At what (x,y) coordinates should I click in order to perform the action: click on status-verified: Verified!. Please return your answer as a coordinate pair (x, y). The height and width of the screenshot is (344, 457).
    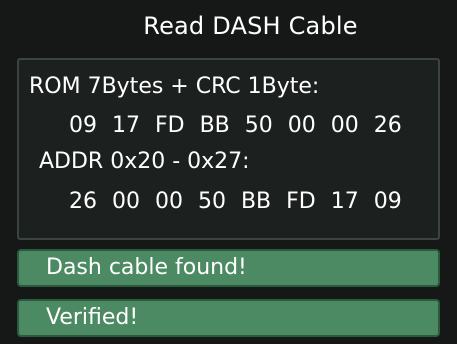
    Looking at the image, I should click on (228, 318).